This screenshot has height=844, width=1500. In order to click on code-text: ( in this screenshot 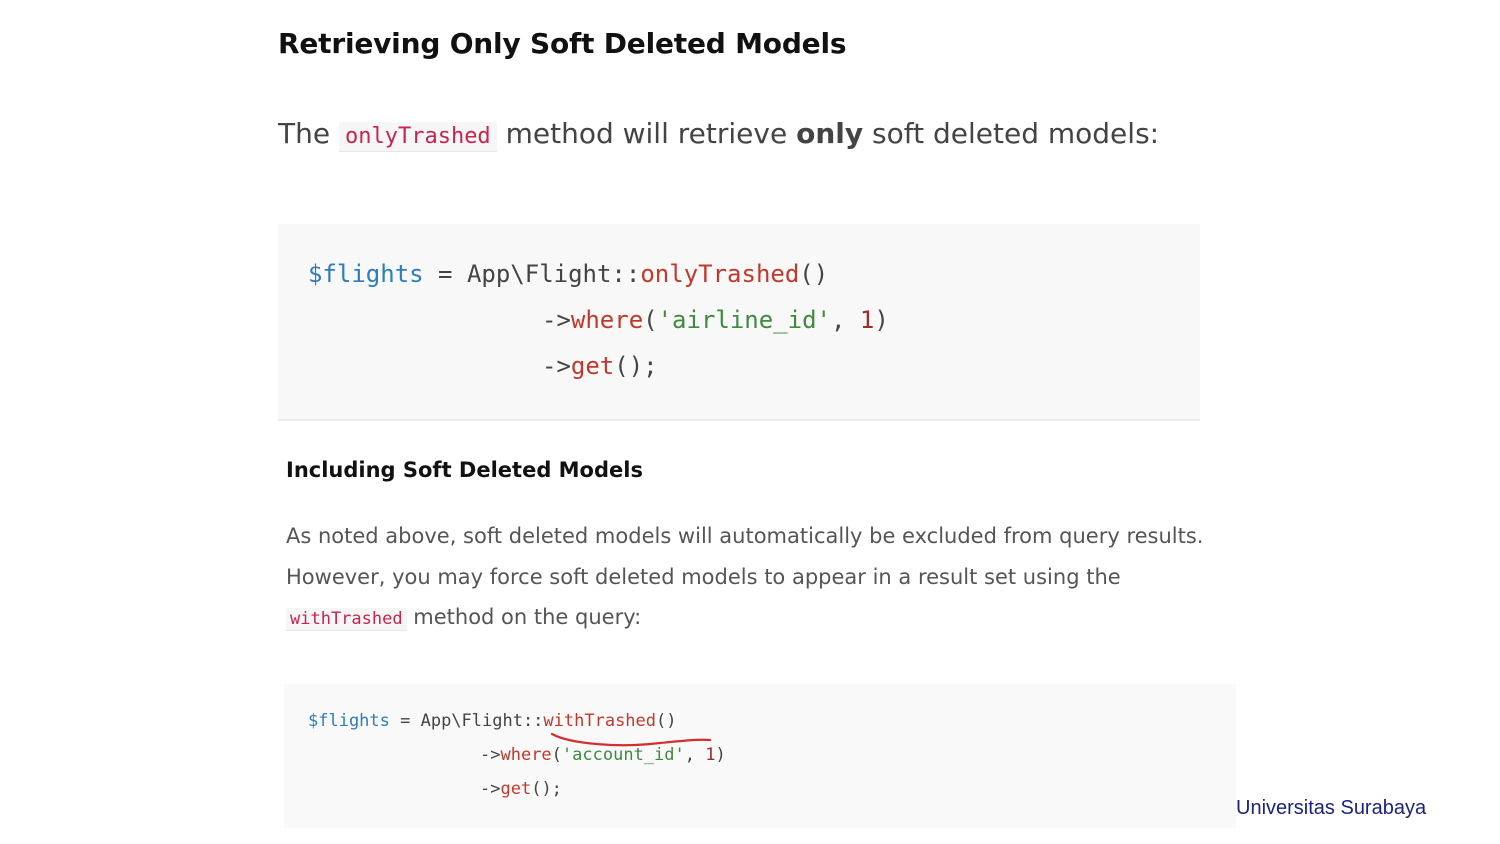, I will do `click(650, 320)`.